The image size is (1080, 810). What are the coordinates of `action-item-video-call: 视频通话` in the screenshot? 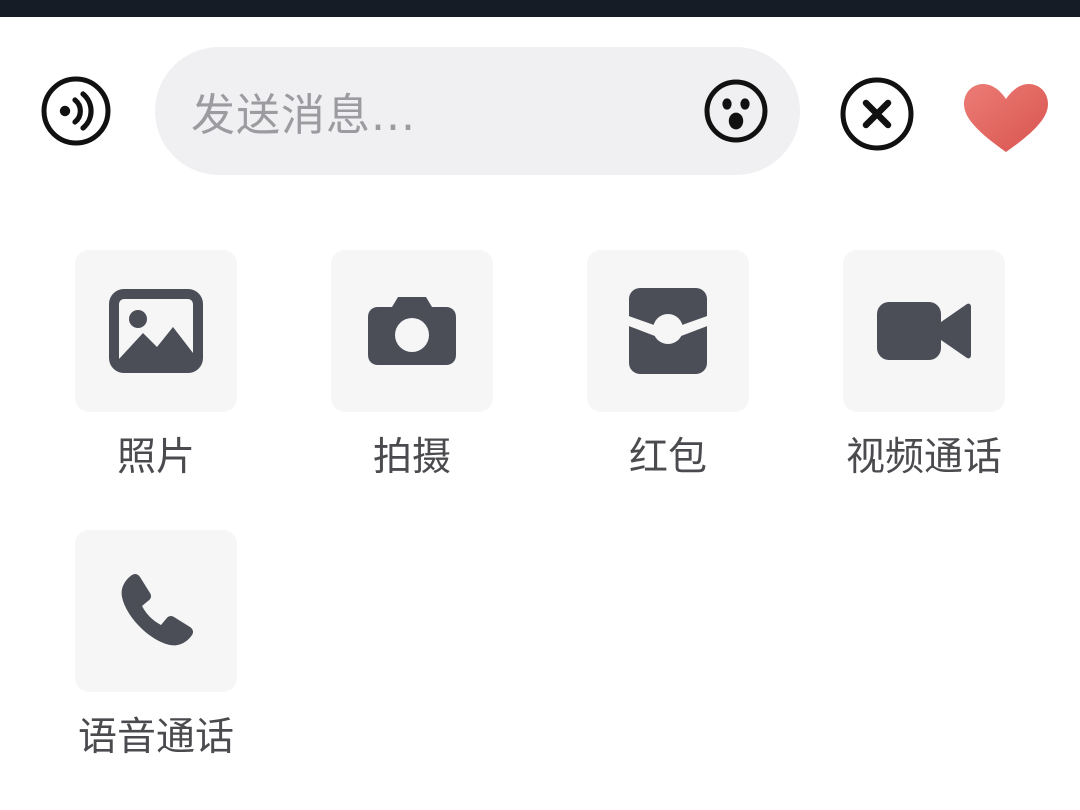 It's located at (924, 363).